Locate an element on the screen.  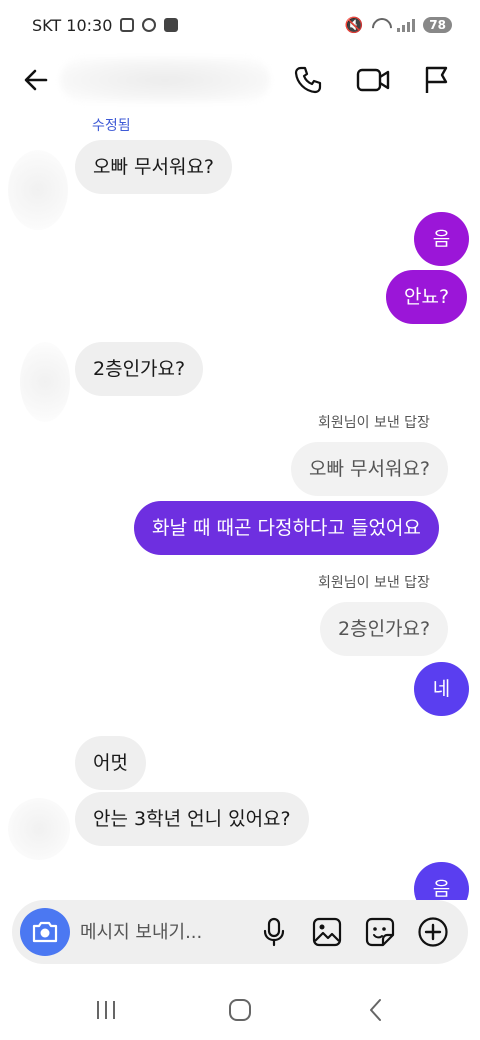
received-message: 어멋 is located at coordinates (110, 763).